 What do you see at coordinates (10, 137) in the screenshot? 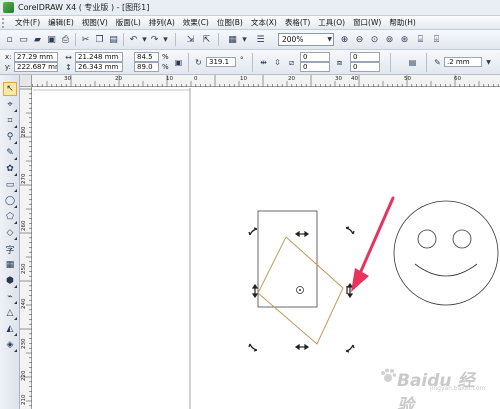
I see `zoom-tool-icon: ⚲` at bounding box center [10, 137].